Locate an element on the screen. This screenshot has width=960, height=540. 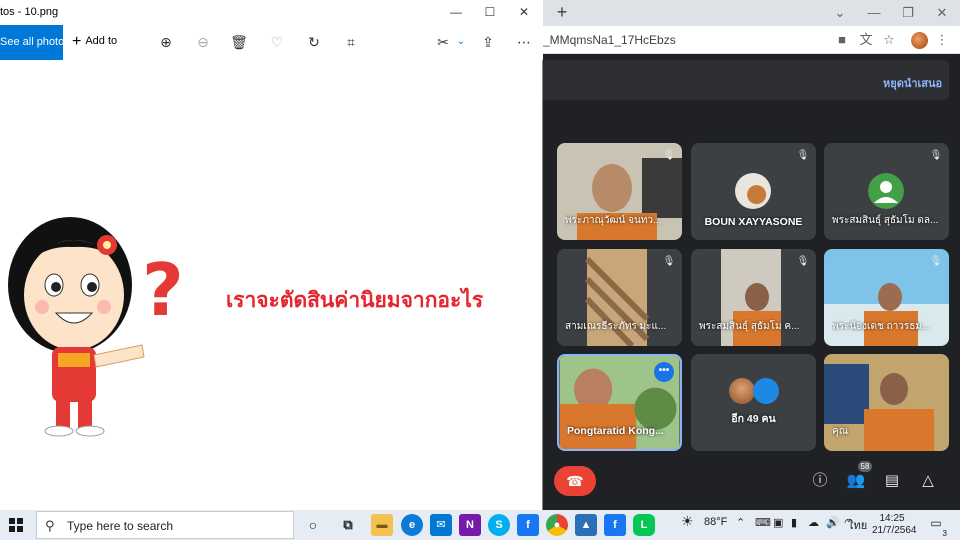
cortana-icon: ○ is located at coordinates (313, 525).